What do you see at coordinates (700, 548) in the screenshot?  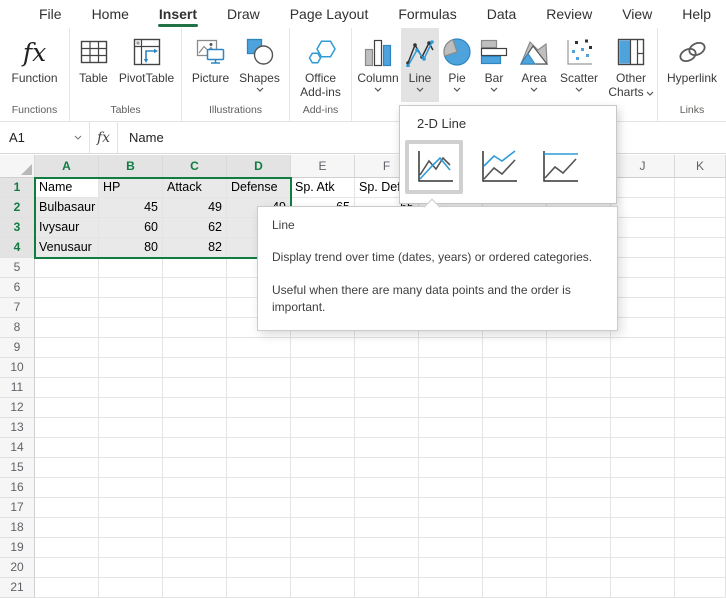 I see `cell-K19` at bounding box center [700, 548].